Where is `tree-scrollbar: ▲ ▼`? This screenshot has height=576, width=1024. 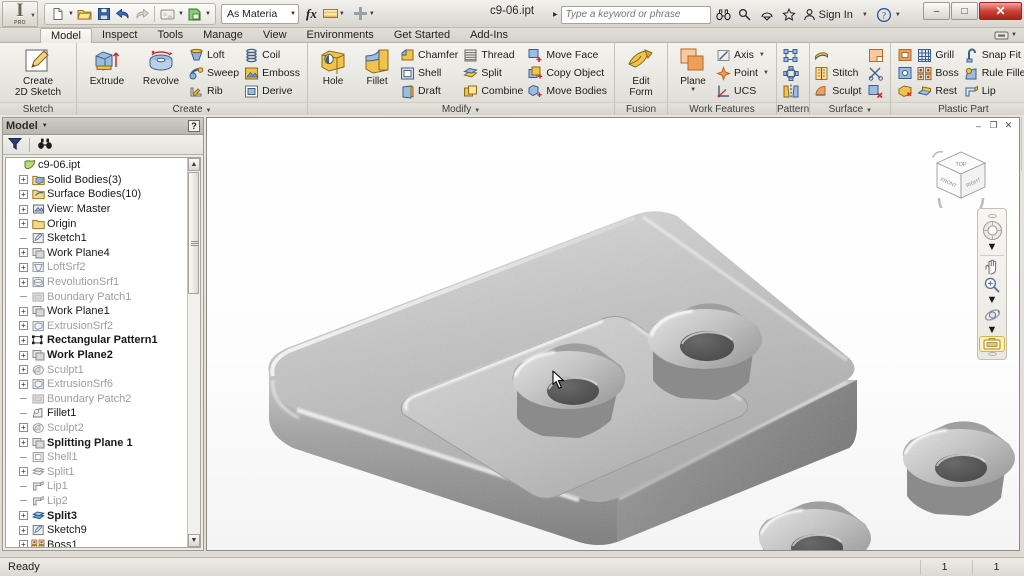 tree-scrollbar: ▲ ▼ is located at coordinates (193, 352).